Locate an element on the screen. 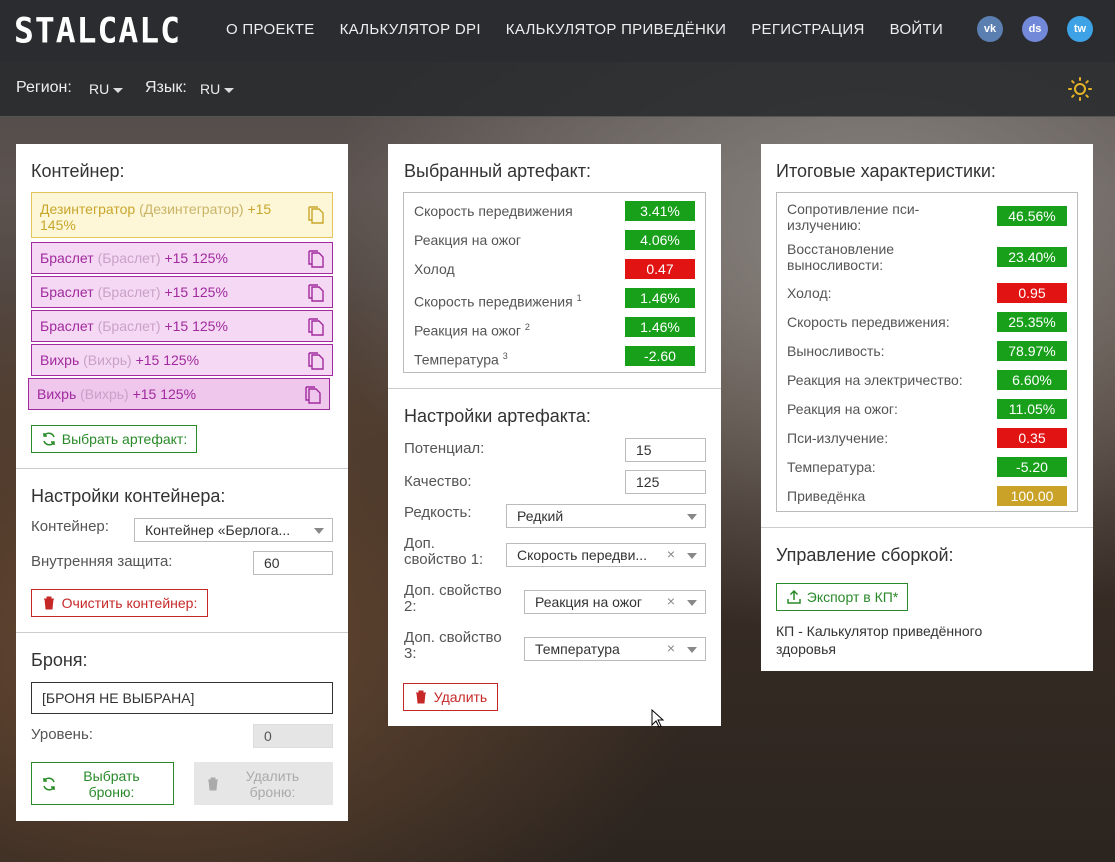  region-label: Регион: is located at coordinates (44, 87).